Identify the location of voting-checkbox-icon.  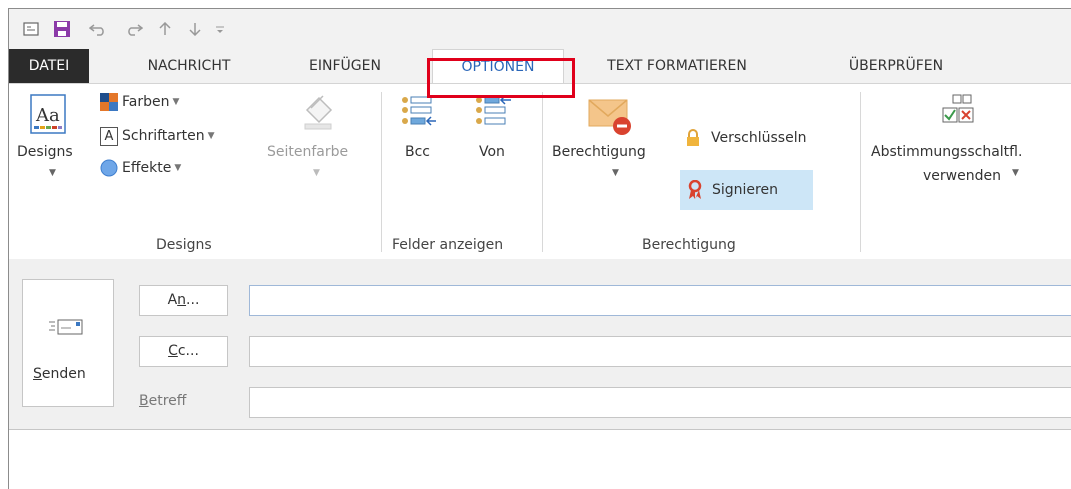
(958, 108).